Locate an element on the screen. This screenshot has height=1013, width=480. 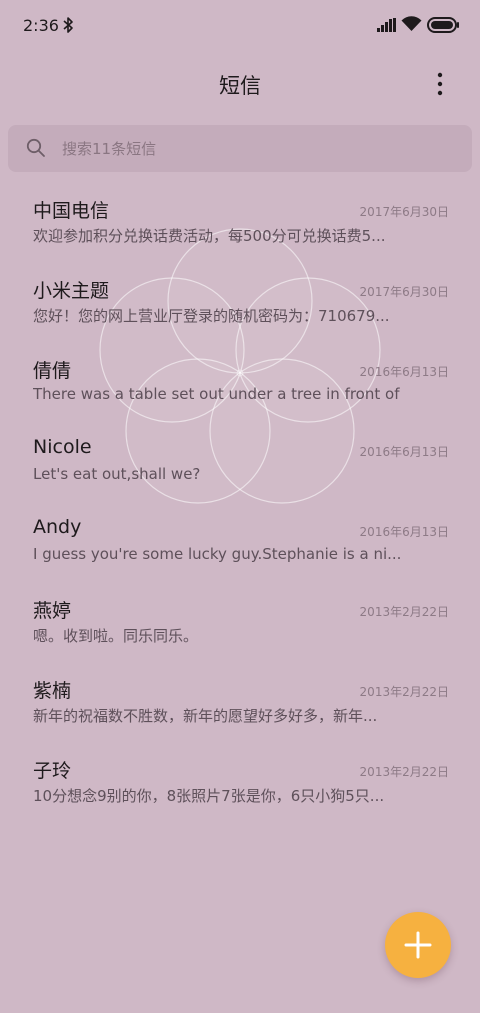
plus-icon is located at coordinates (418, 945).